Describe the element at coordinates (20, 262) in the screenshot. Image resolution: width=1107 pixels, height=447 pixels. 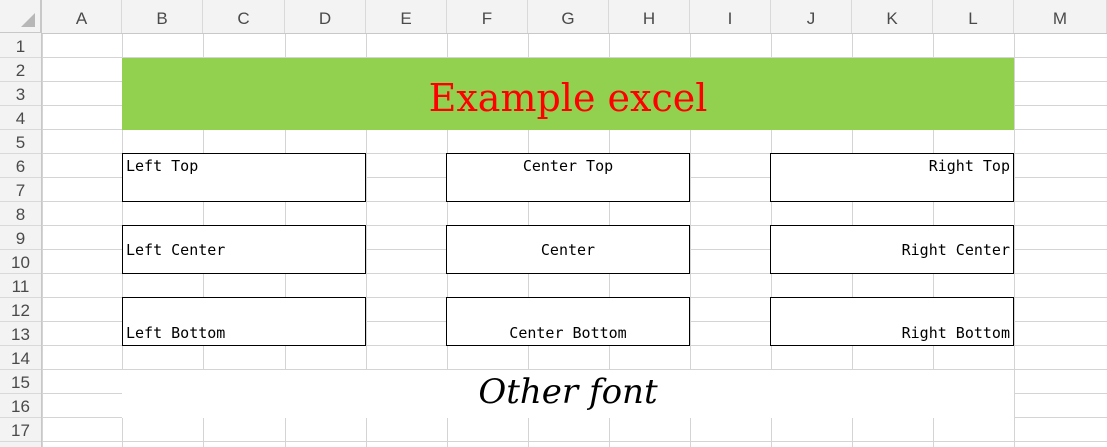
I see `row-header-10: 10` at that location.